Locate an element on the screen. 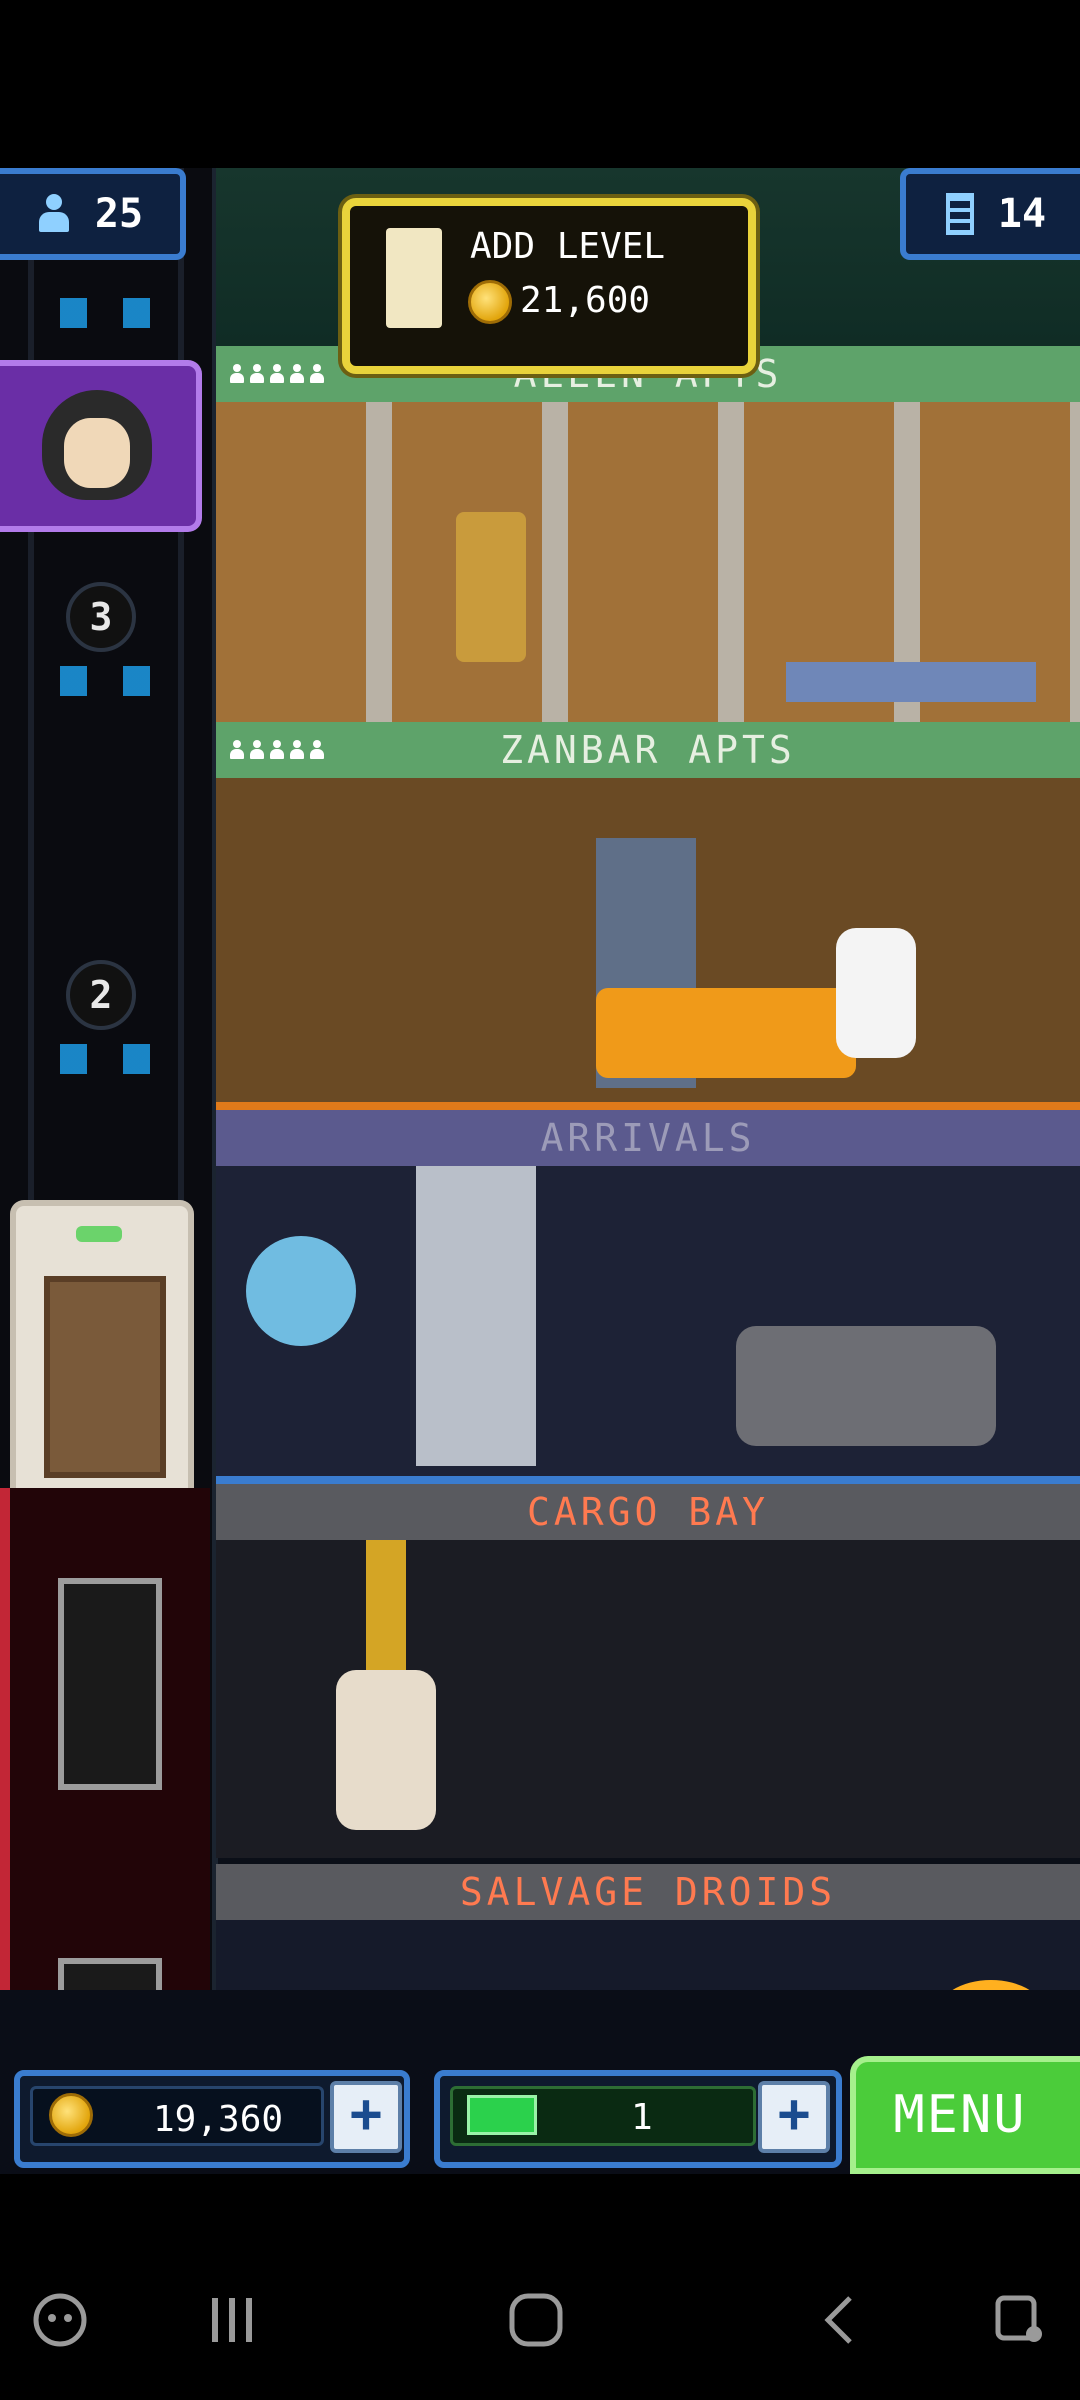 The width and height of the screenshot is (1080, 2400). add-level-icon is located at coordinates (414, 278).